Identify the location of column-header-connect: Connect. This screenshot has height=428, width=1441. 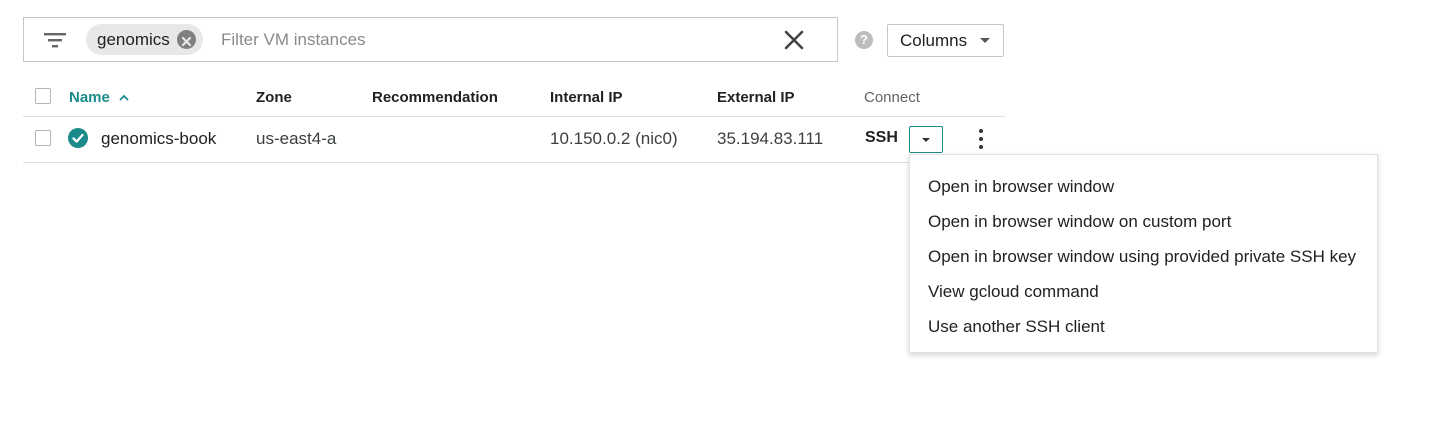
(892, 97).